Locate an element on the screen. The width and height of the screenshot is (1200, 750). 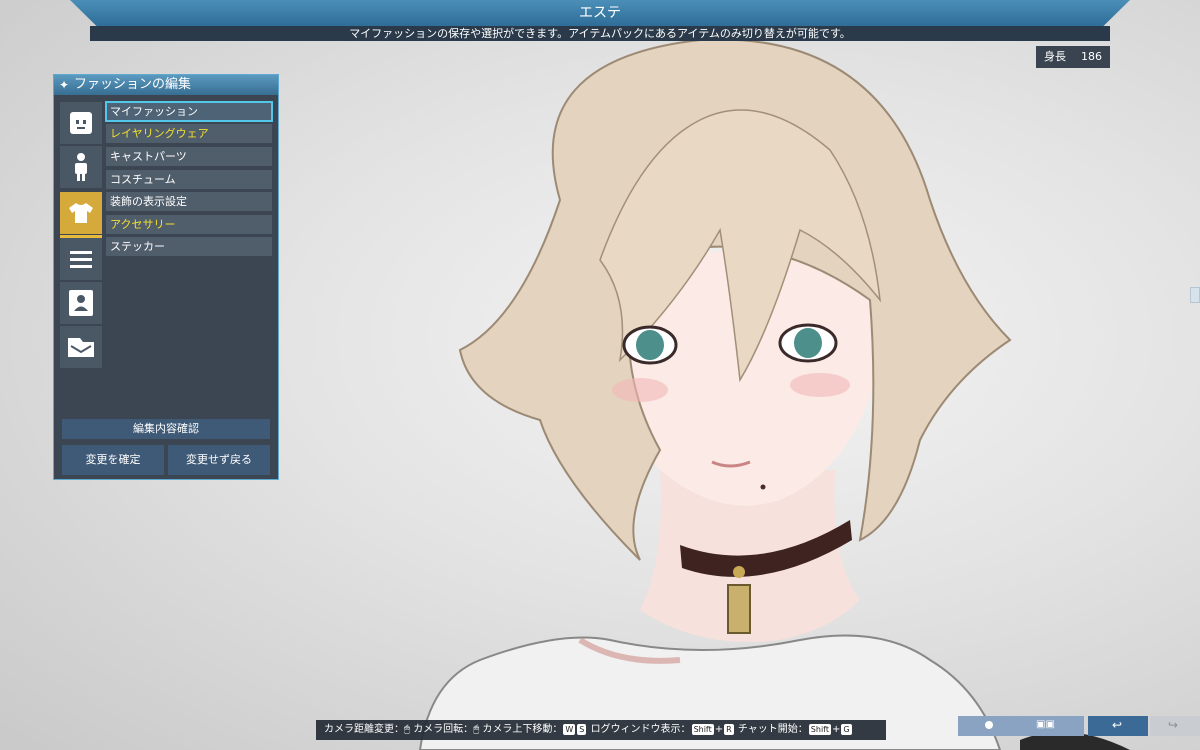
height-value: 186 is located at coordinates (1091, 56).